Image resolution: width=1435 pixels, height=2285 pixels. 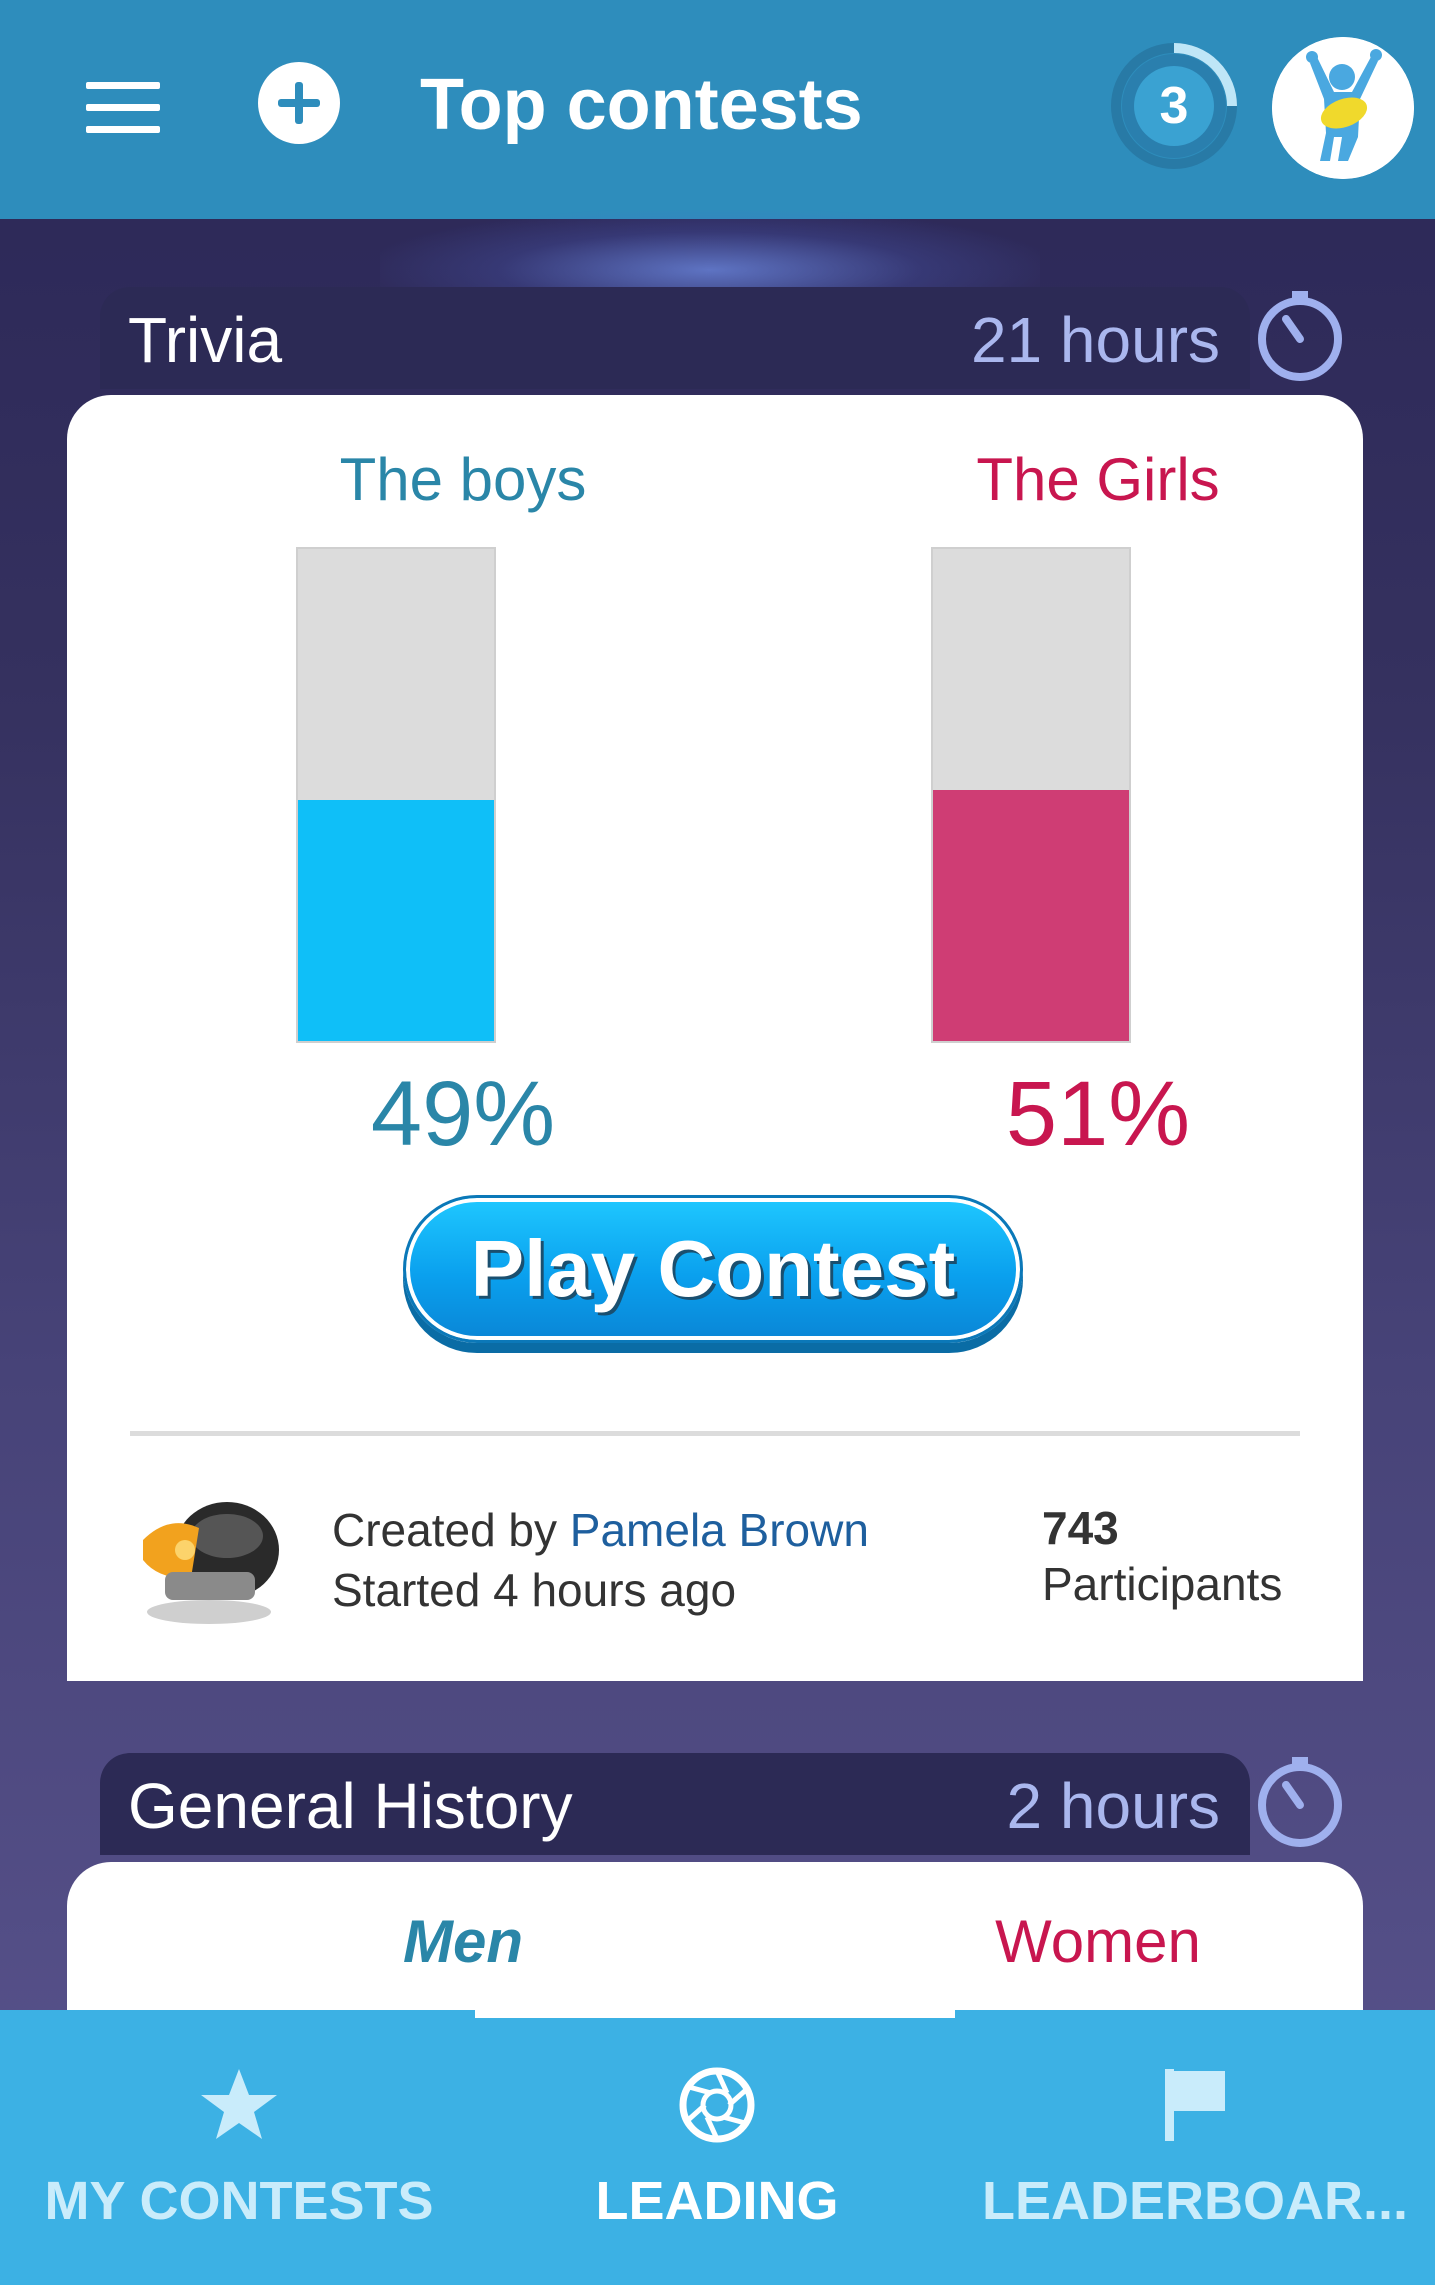 I want to click on page-title: Top contests, so click(x=641, y=105).